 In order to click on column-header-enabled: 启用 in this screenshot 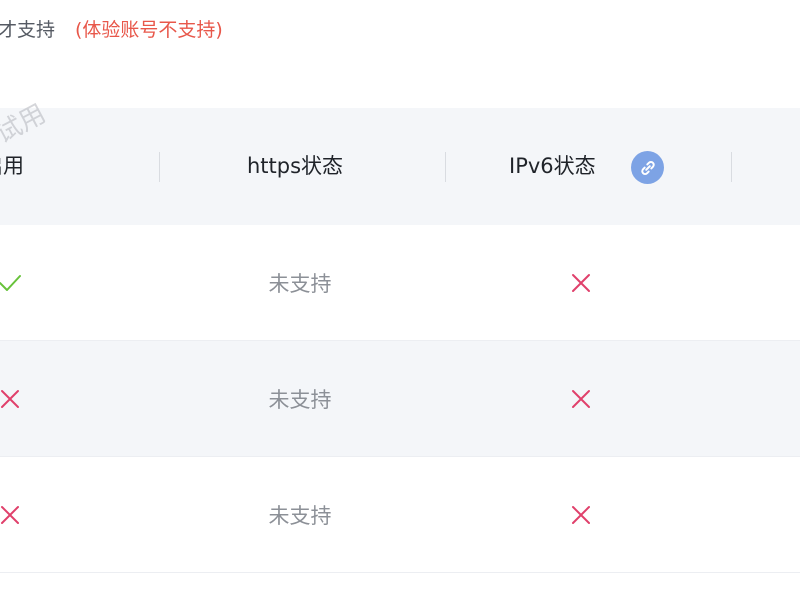, I will do `click(12, 166)`.